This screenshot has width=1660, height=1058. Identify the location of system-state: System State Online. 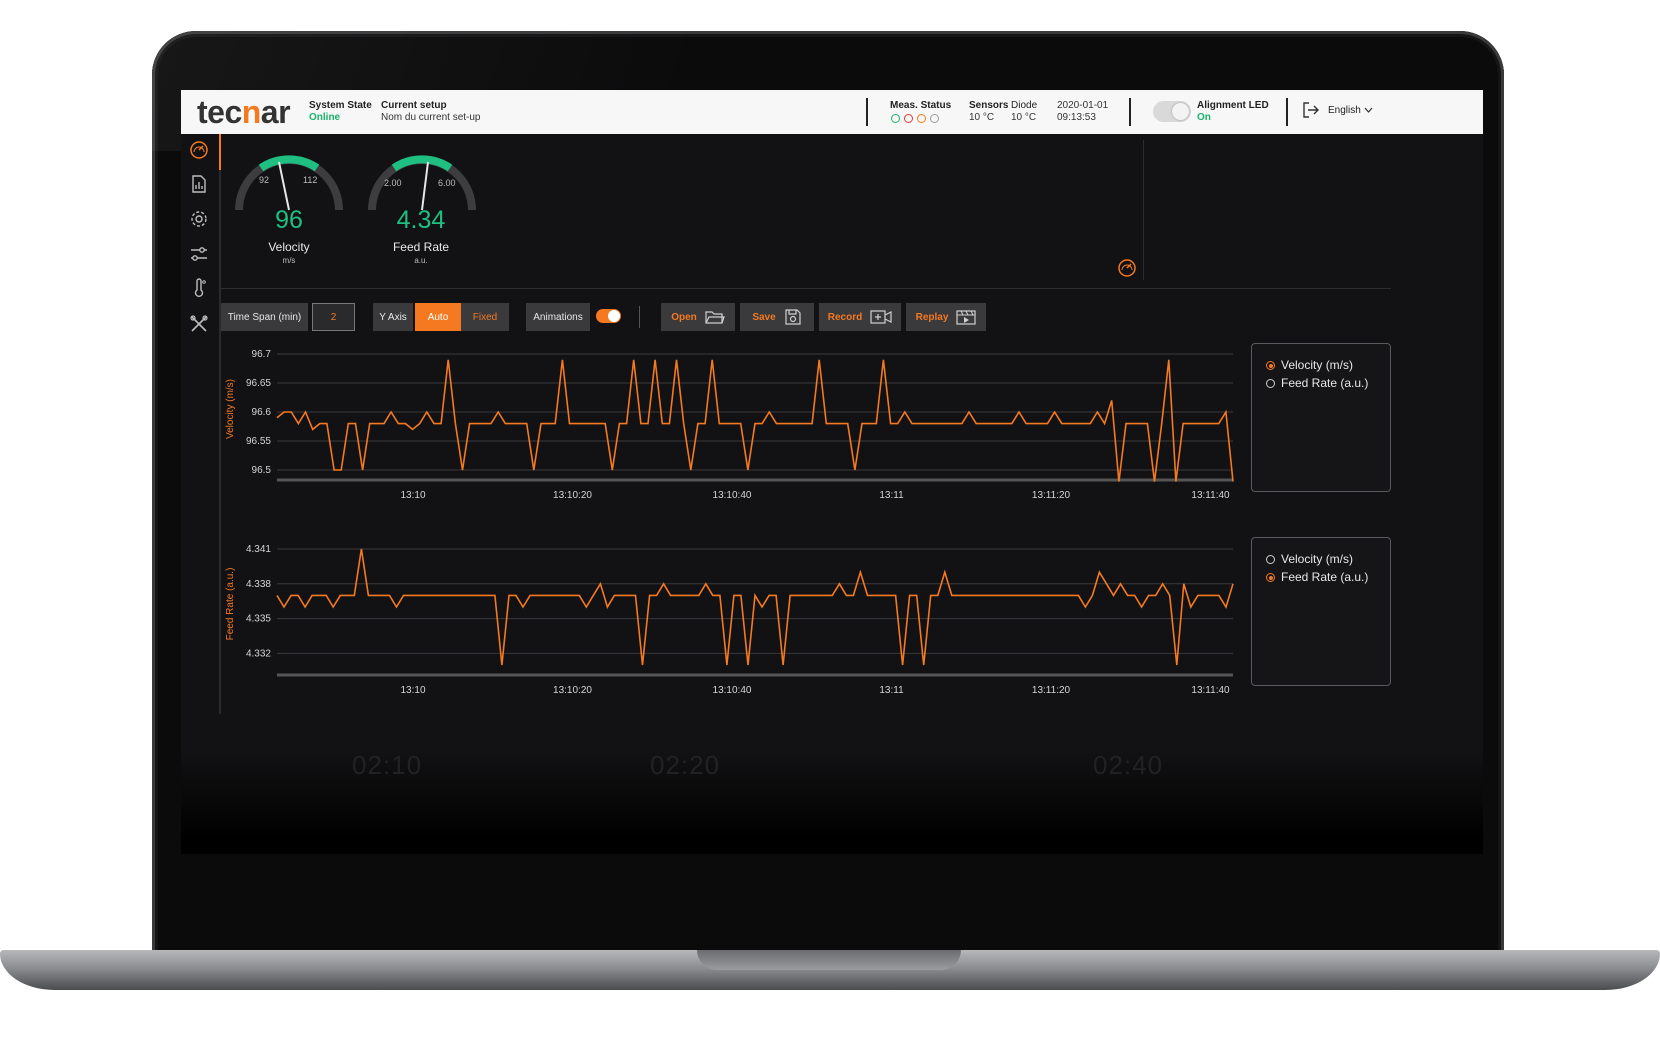
(340, 111).